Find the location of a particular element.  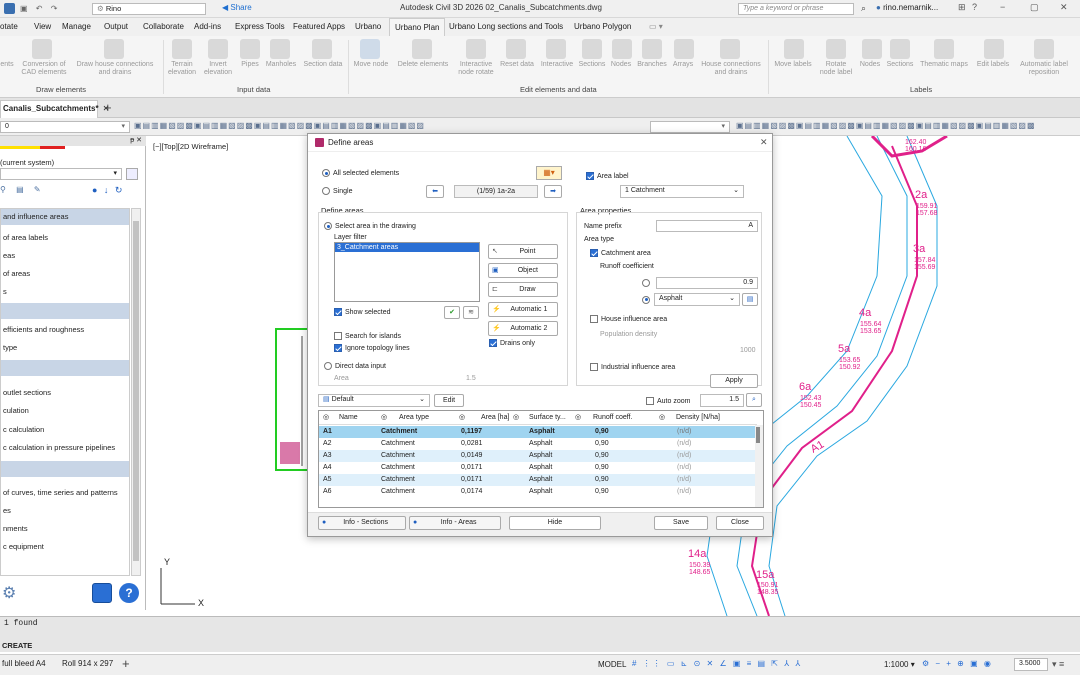

table-row: A2 Catchment 0,0281 Asphalt 0,90 (n/d) is located at coordinates (538, 444).